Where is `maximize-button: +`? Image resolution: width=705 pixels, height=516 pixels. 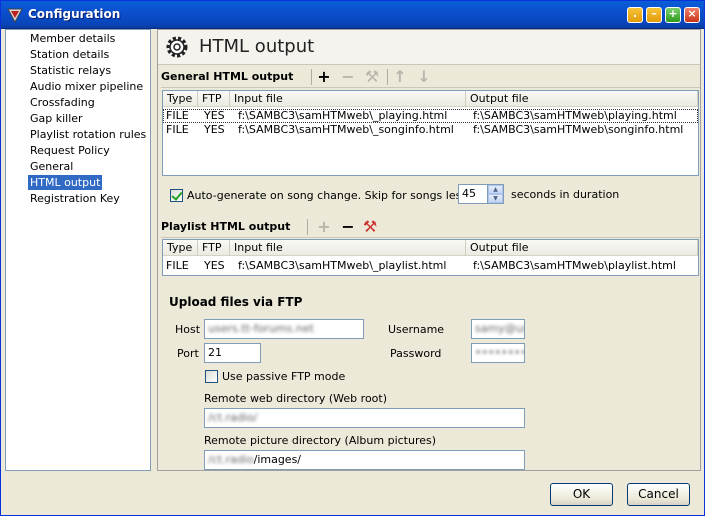
maximize-button: + is located at coordinates (673, 15).